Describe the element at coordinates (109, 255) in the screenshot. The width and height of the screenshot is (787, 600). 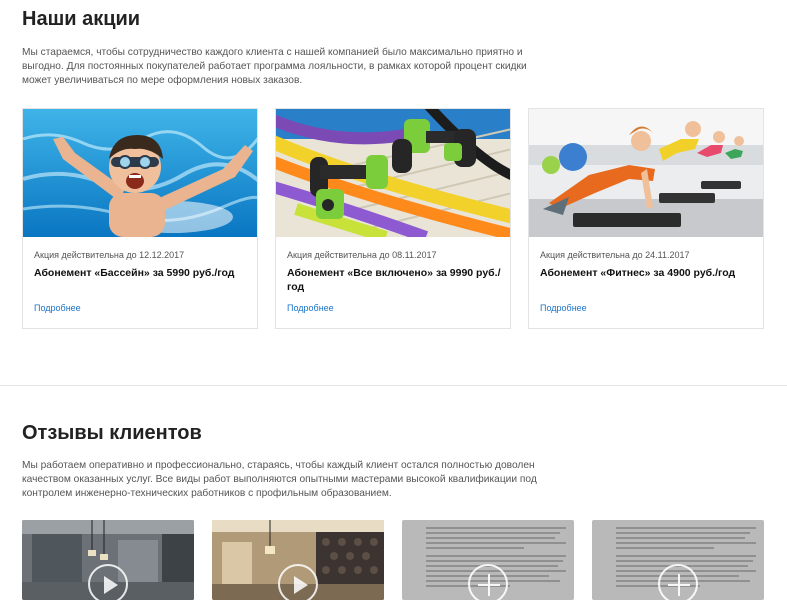
I see `promo-valid-date: Акция действительна до 12.12.2017` at that location.